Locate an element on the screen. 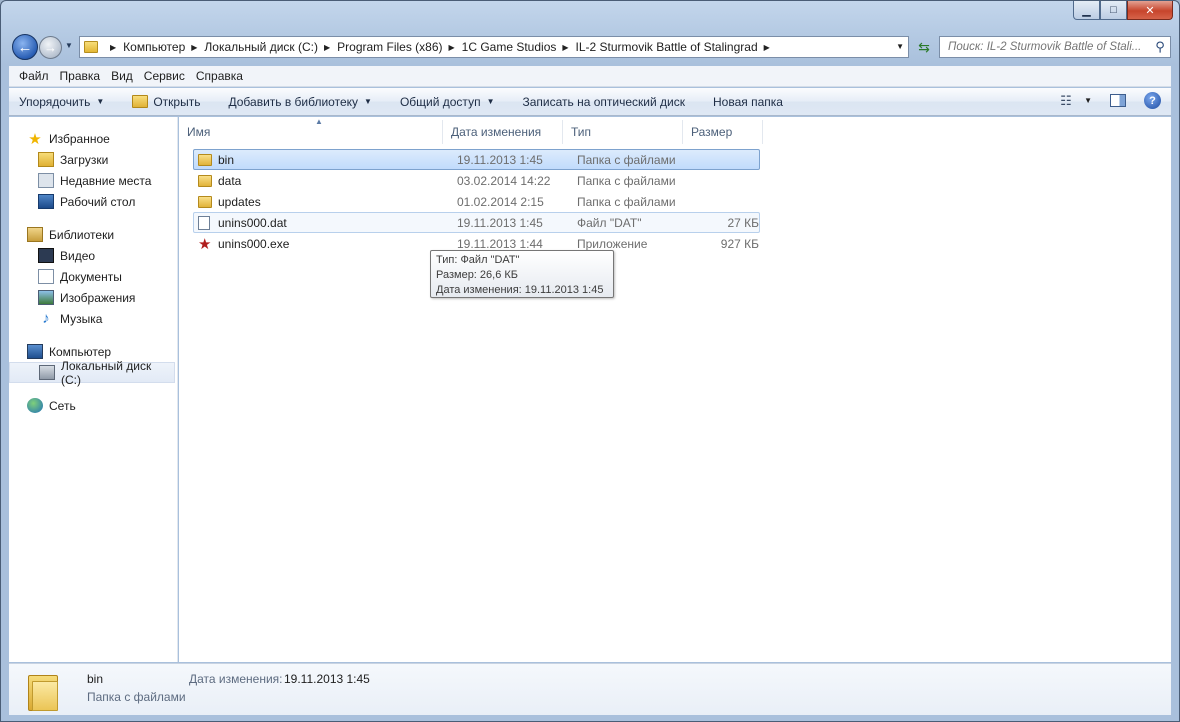  file-size: 27 КБ is located at coordinates (743, 222).